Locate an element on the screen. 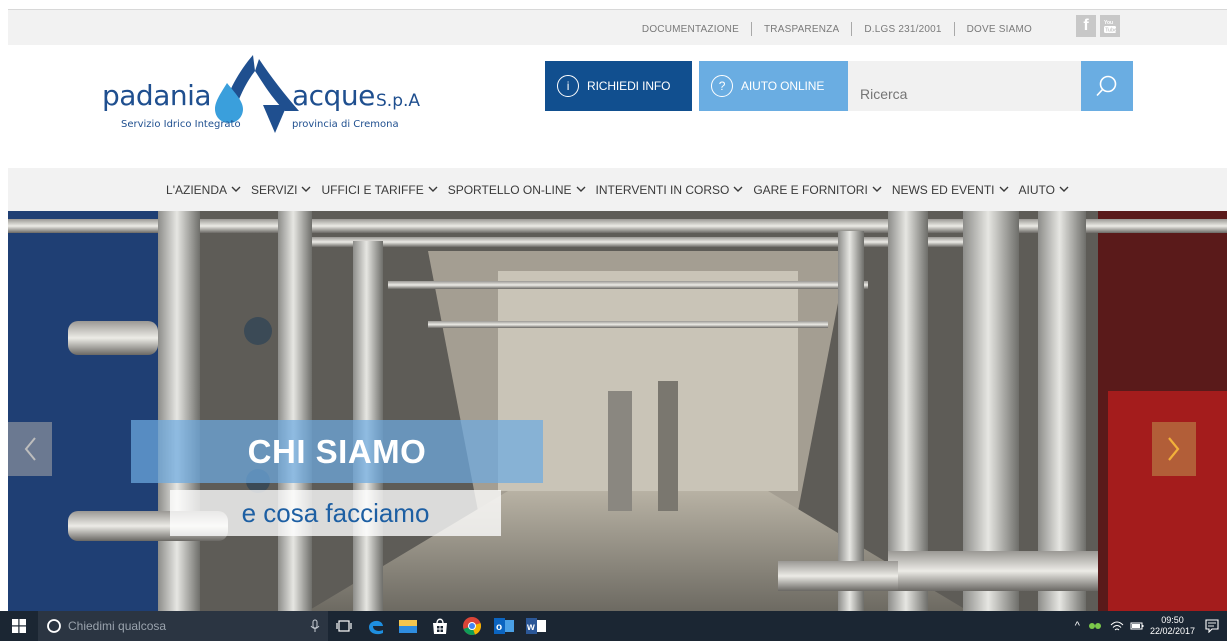  start-button is located at coordinates (19, 626).